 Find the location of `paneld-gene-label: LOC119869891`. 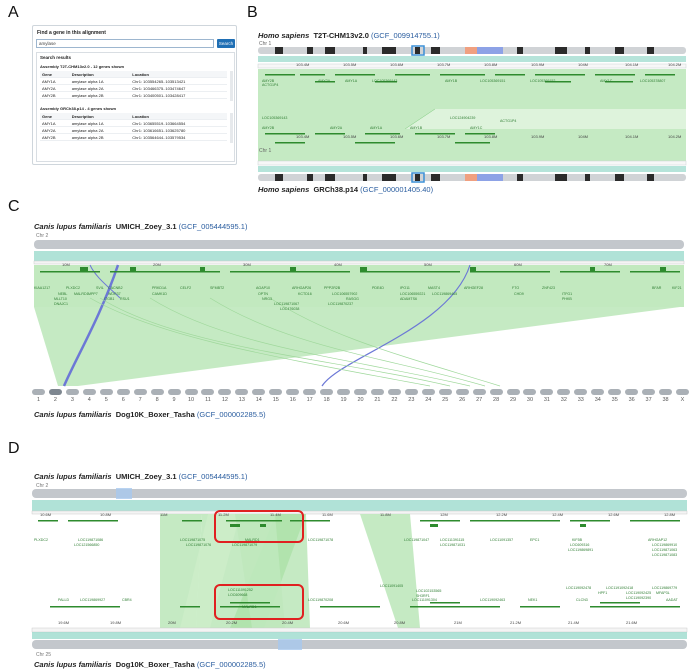

paneld-gene-label: LOC119869891 is located at coordinates (580, 550).